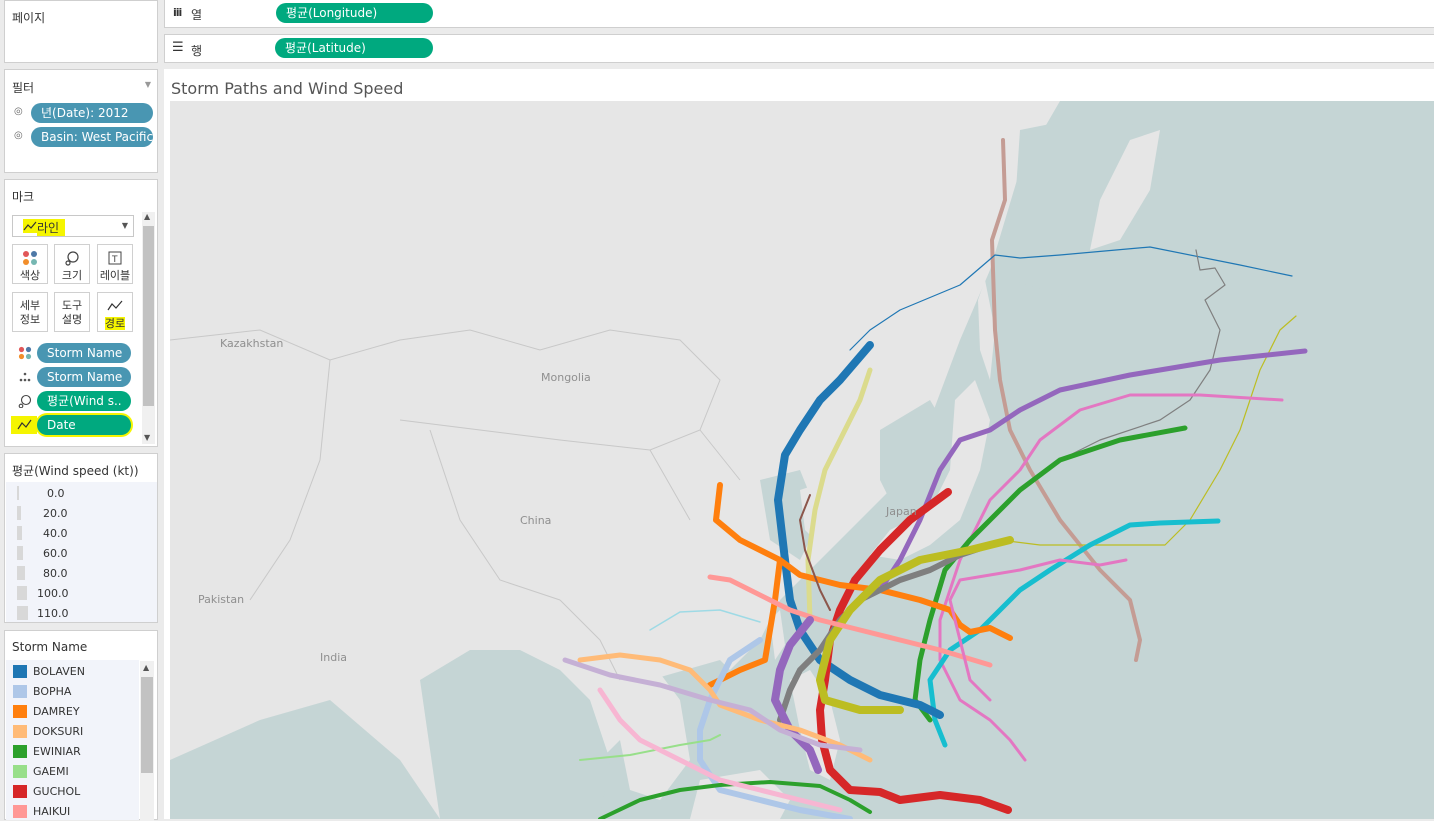  What do you see at coordinates (124, 225) in the screenshot?
I see `chevron-down-icon: ▼` at bounding box center [124, 225].